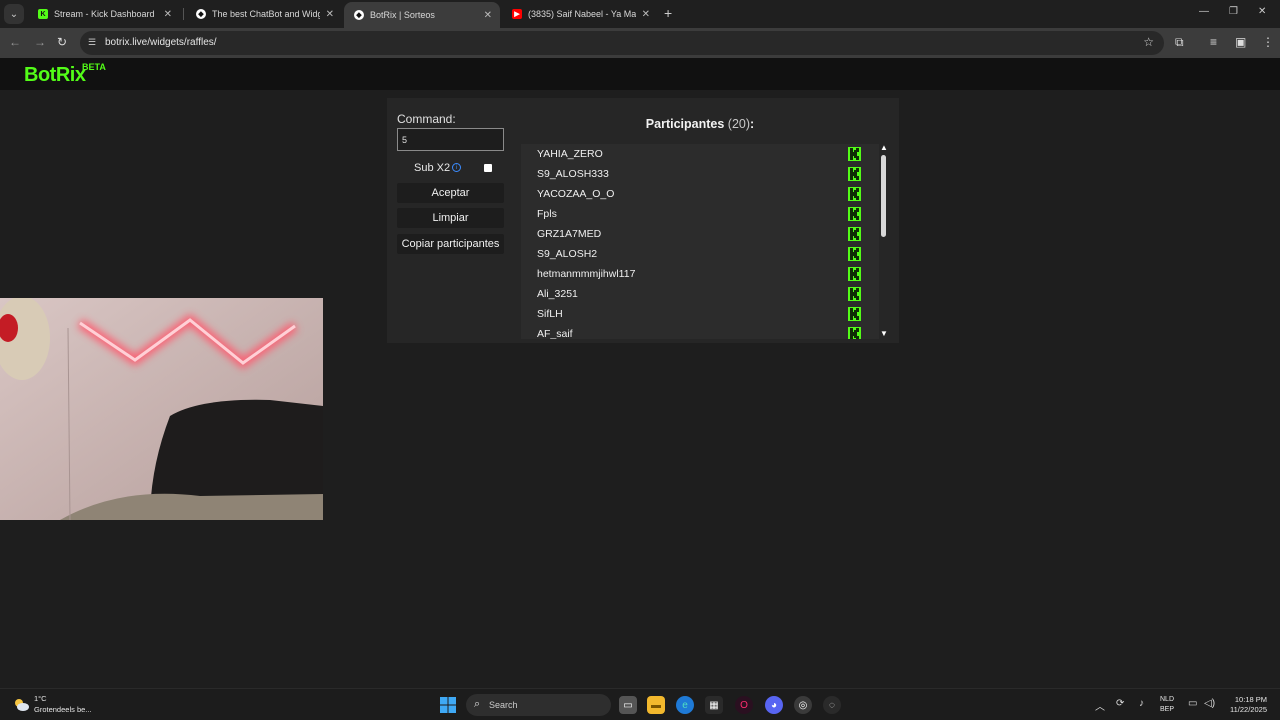  Describe the element at coordinates (1204, 11) in the screenshot. I see `minimize-icon: —` at that location.